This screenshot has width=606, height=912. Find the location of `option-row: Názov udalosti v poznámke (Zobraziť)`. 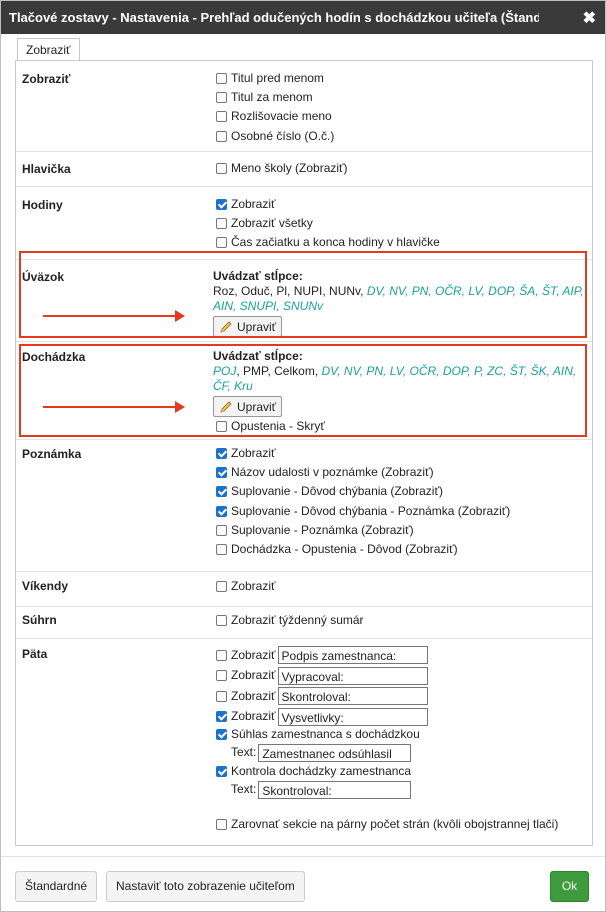

option-row: Názov udalosti v poznámke (Zobraziť) is located at coordinates (363, 472).